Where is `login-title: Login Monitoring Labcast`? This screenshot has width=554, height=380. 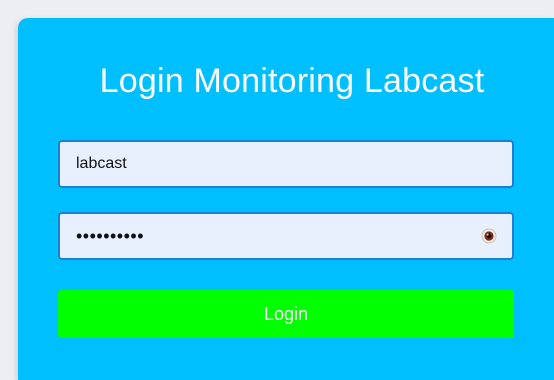
login-title: Login Monitoring Labcast is located at coordinates (292, 81).